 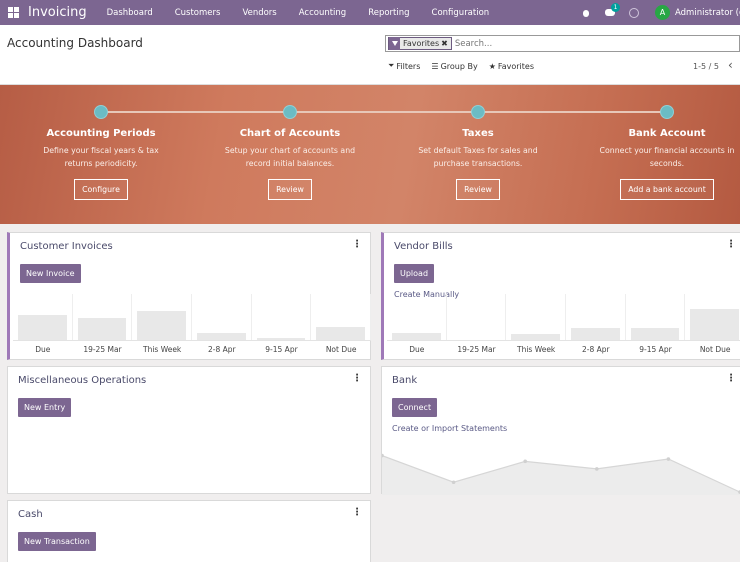 What do you see at coordinates (435, 66) in the screenshot?
I see `list-icon: ☰` at bounding box center [435, 66].